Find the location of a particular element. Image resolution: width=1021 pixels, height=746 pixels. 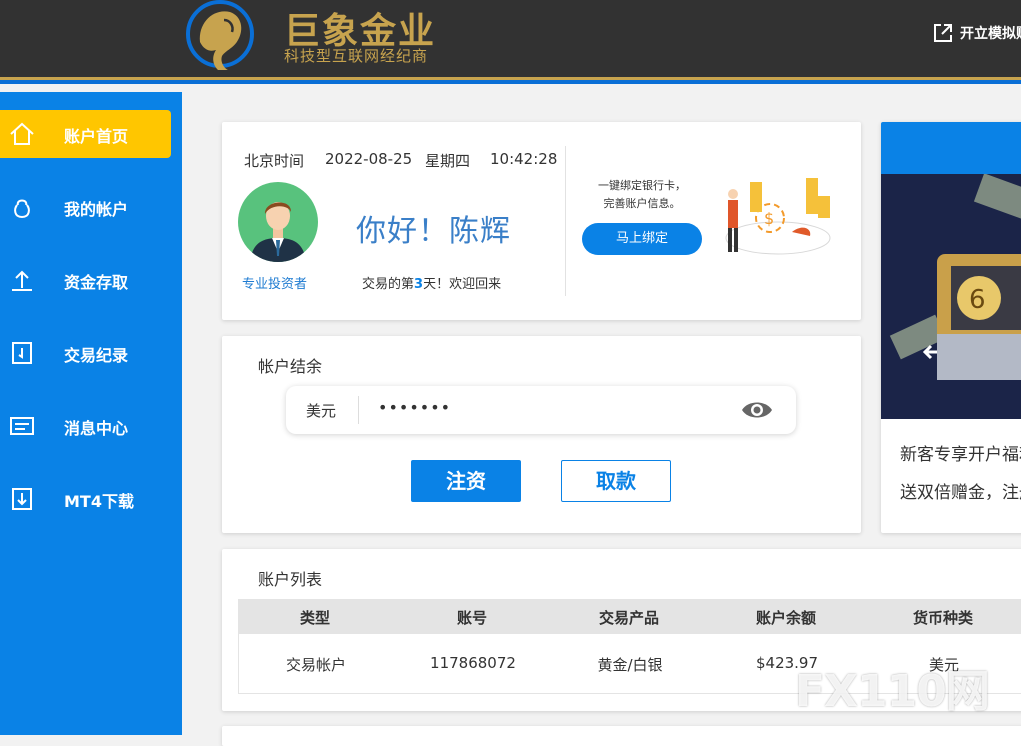

sidebar-item-messages: 消息中心 is located at coordinates (85, 426).